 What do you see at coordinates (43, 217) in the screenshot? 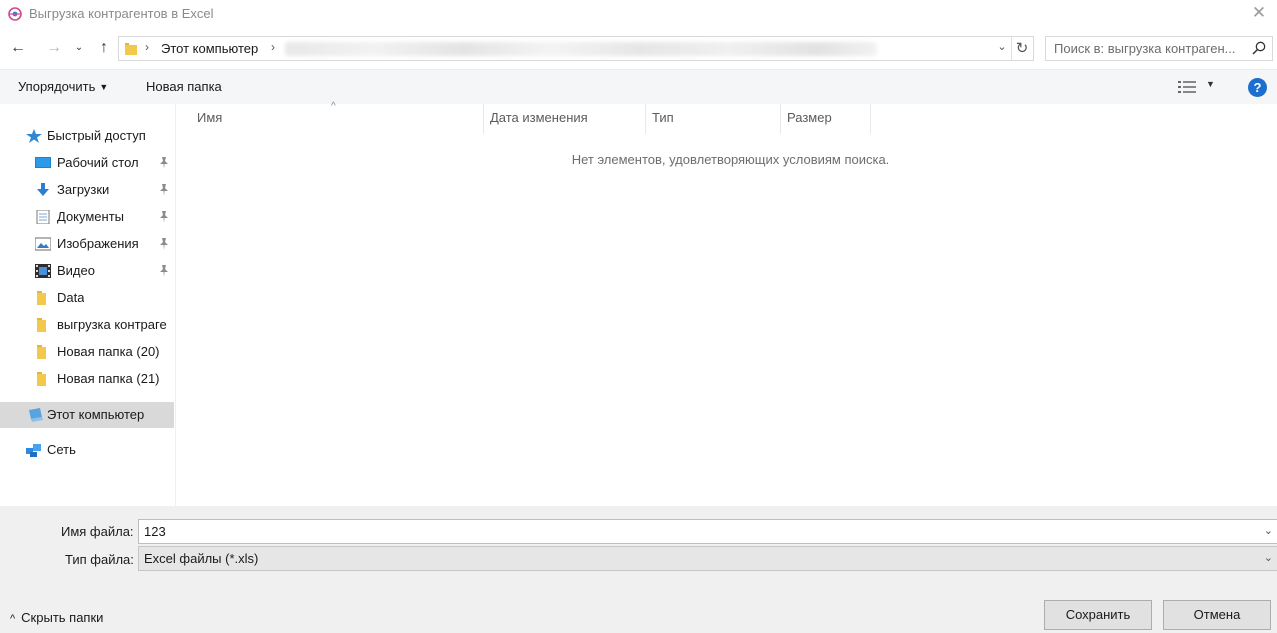
I see `documents-icon` at bounding box center [43, 217].